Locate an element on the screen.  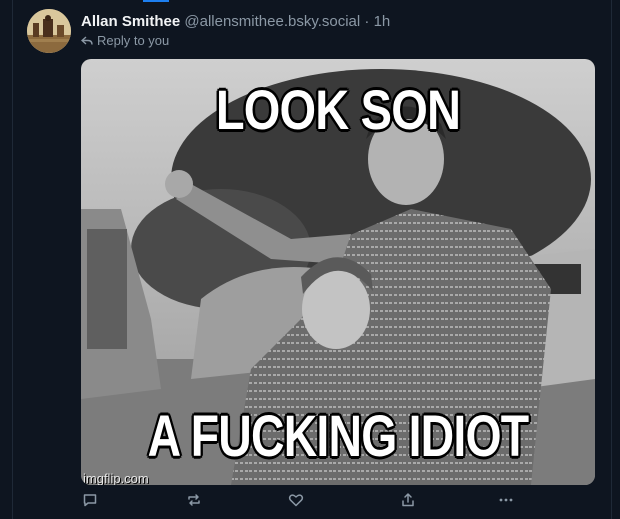
reply-arrow-icon is located at coordinates (87, 40).